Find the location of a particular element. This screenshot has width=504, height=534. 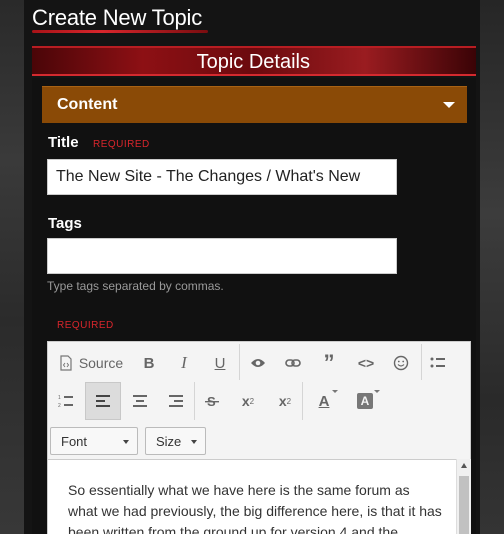

title-underline is located at coordinates (120, 31).